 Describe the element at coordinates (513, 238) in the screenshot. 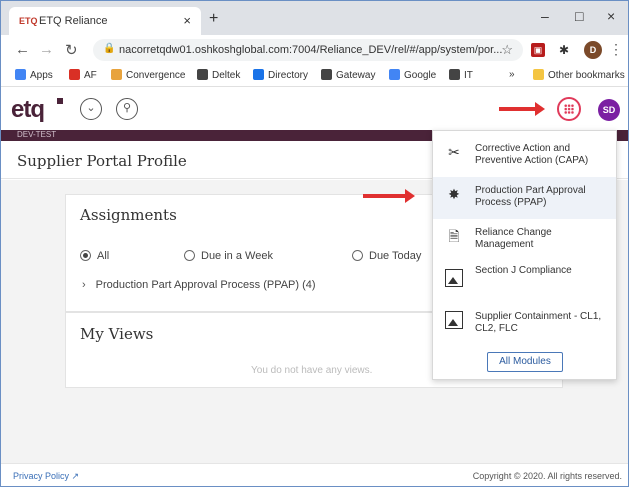

I see `module-label: Reliance Change Management` at that location.